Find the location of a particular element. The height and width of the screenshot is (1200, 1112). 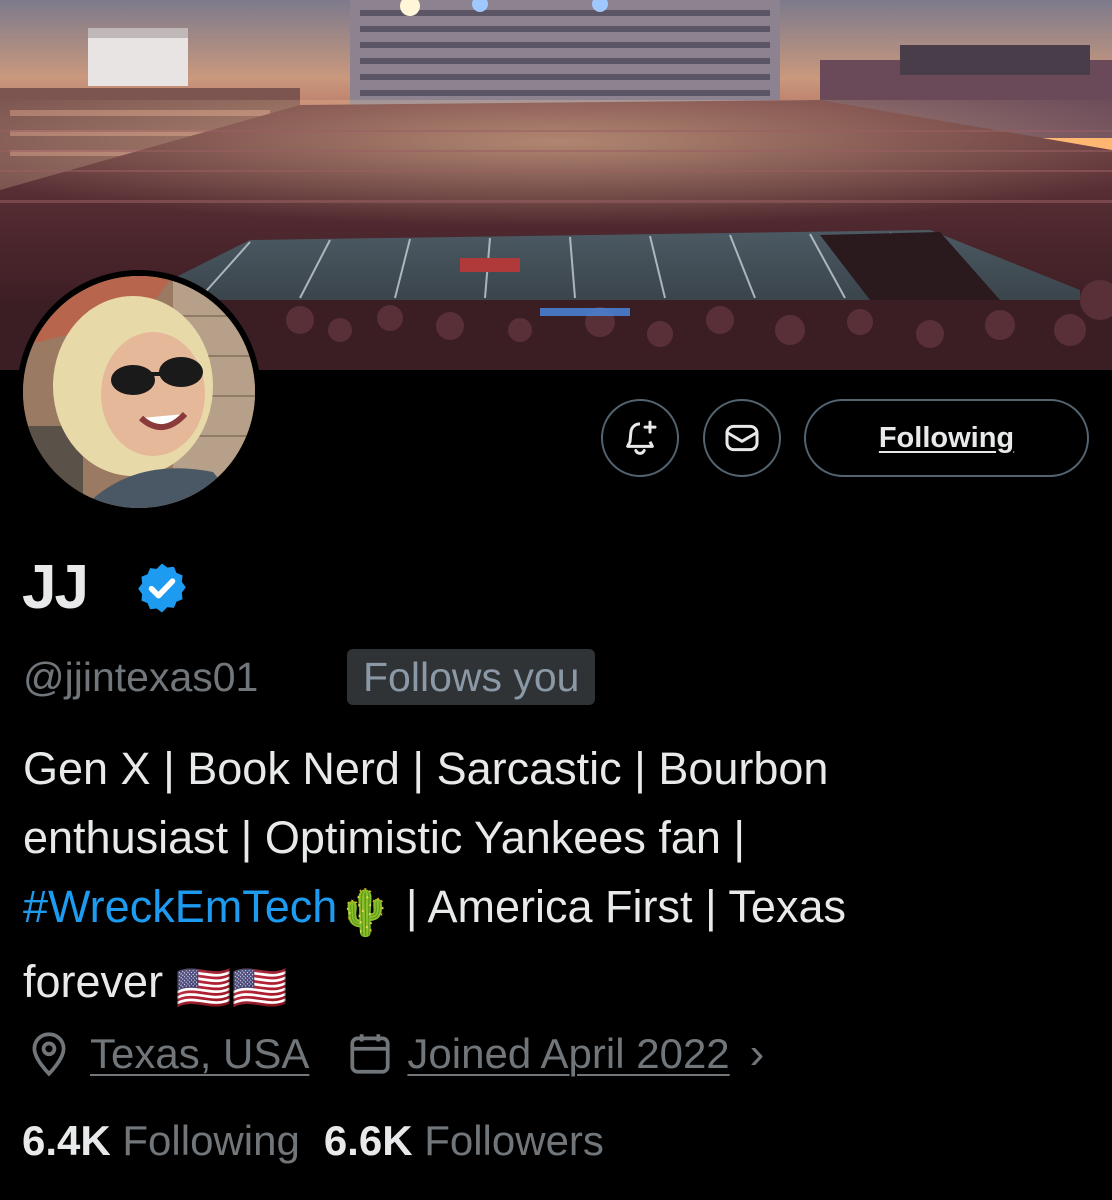

location-link: Texas, USA is located at coordinates (199, 1054).